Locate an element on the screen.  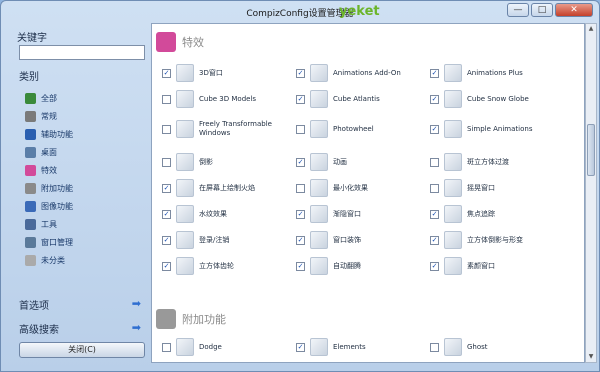
category-item: 辅助功能 is located at coordinates (85, 134).